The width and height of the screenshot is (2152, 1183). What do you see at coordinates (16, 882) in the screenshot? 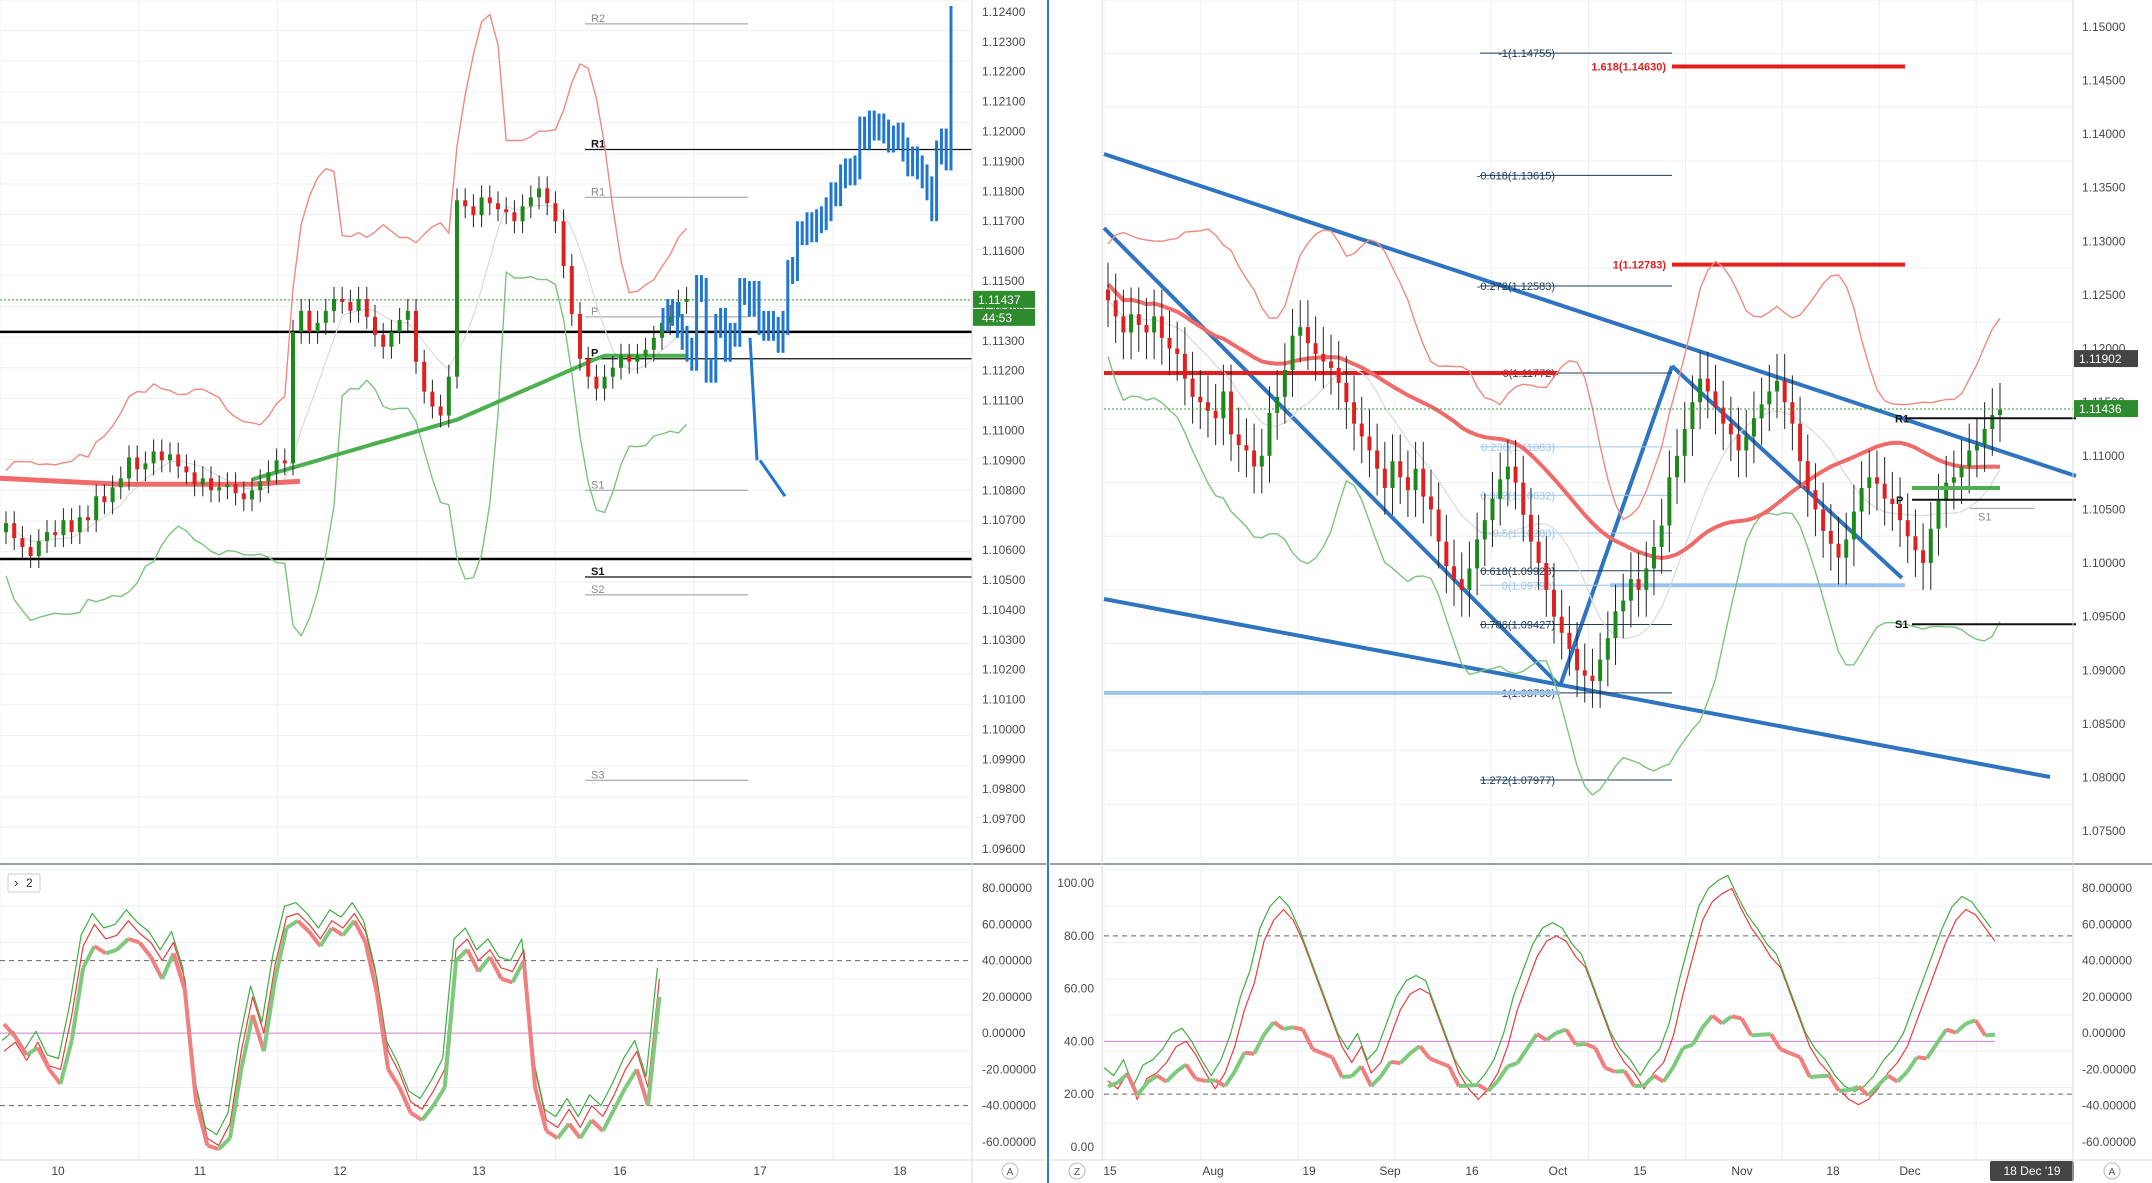
I see `osc-toggle-chevron: ›` at bounding box center [16, 882].